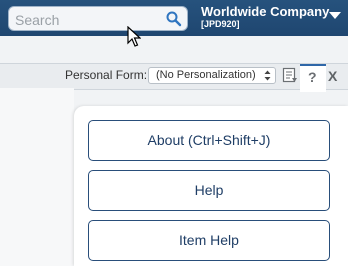 This screenshot has width=348, height=266. I want to click on top-navigation-bar: Worldwide Company [JPD920], so click(174, 18).